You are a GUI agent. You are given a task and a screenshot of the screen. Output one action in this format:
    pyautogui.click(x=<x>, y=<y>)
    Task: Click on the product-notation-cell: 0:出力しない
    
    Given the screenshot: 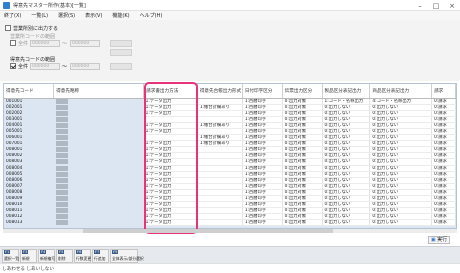 What is the action you would take?
    pyautogui.click(x=346, y=223)
    